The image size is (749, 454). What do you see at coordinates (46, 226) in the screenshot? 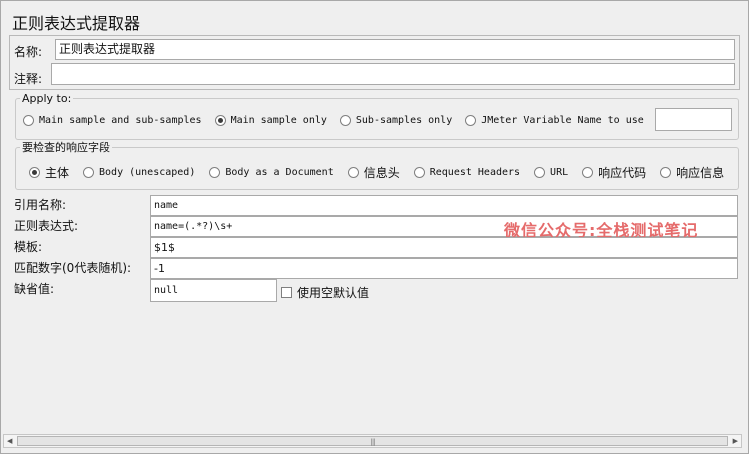
I see `regex-label: 正则表达式:` at bounding box center [46, 226].